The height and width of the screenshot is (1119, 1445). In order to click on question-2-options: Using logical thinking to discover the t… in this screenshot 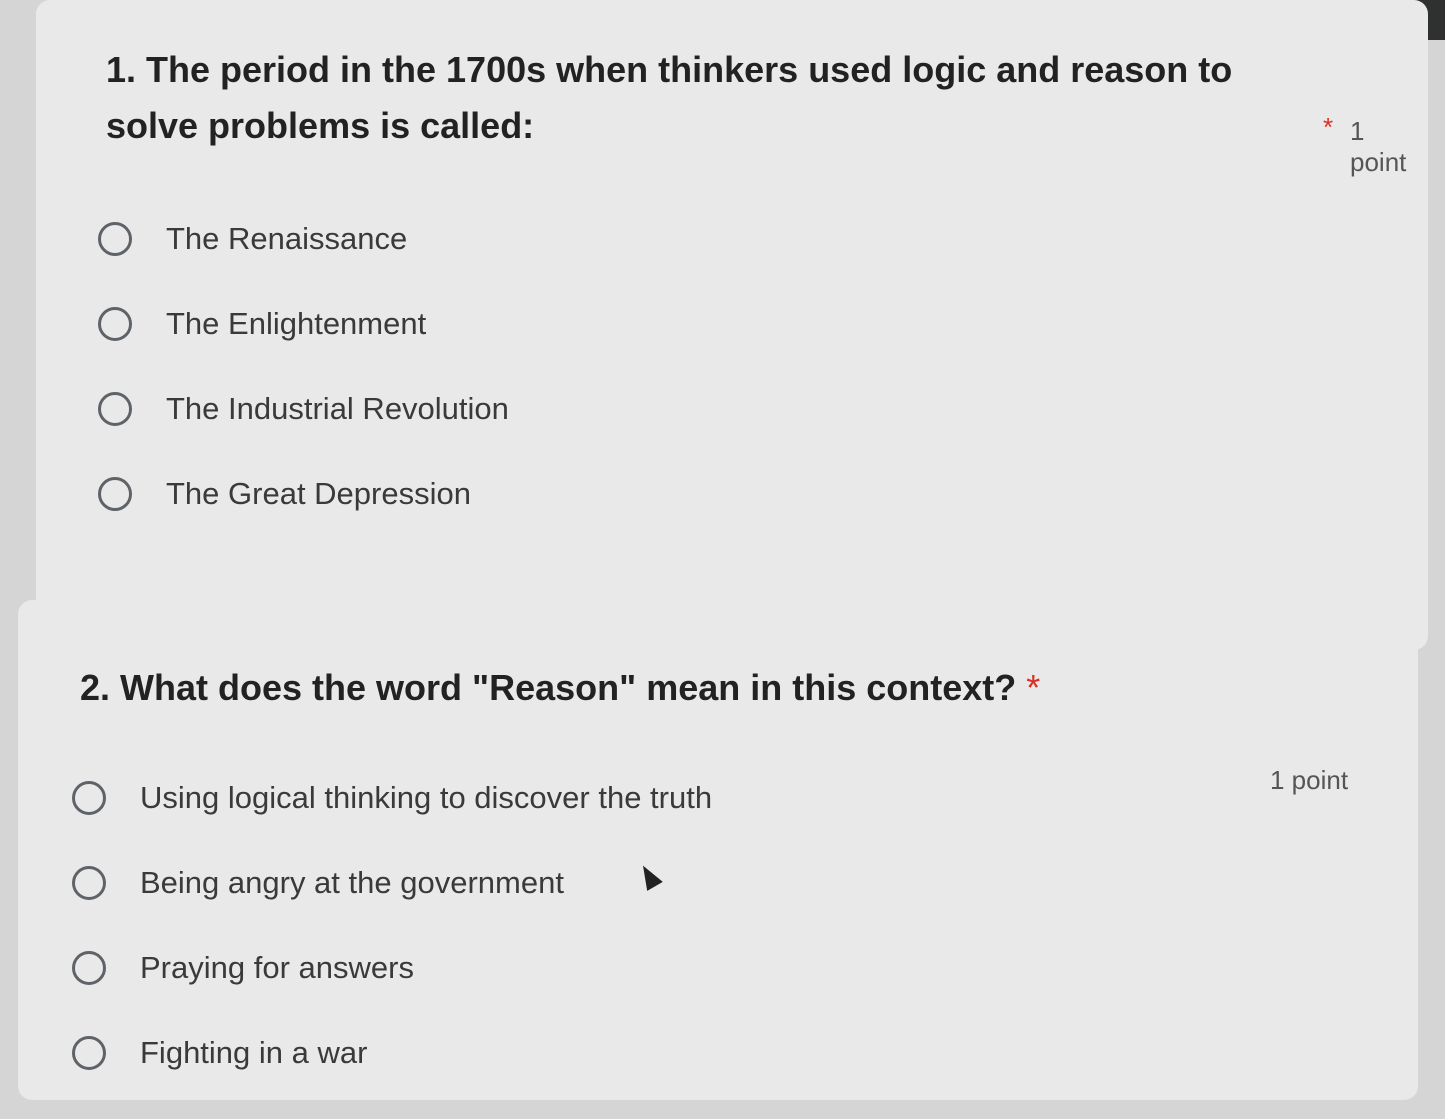, I will do `click(392, 925)`.